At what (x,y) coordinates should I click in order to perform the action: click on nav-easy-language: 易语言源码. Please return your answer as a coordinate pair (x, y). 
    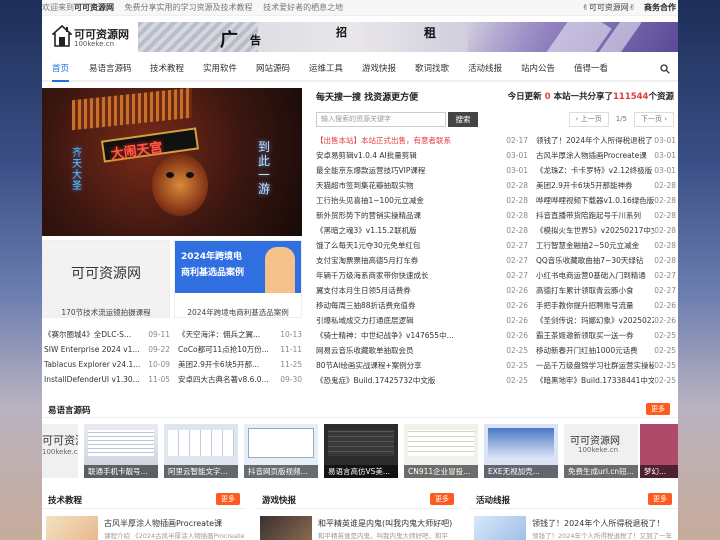
    Looking at the image, I should click on (110, 70).